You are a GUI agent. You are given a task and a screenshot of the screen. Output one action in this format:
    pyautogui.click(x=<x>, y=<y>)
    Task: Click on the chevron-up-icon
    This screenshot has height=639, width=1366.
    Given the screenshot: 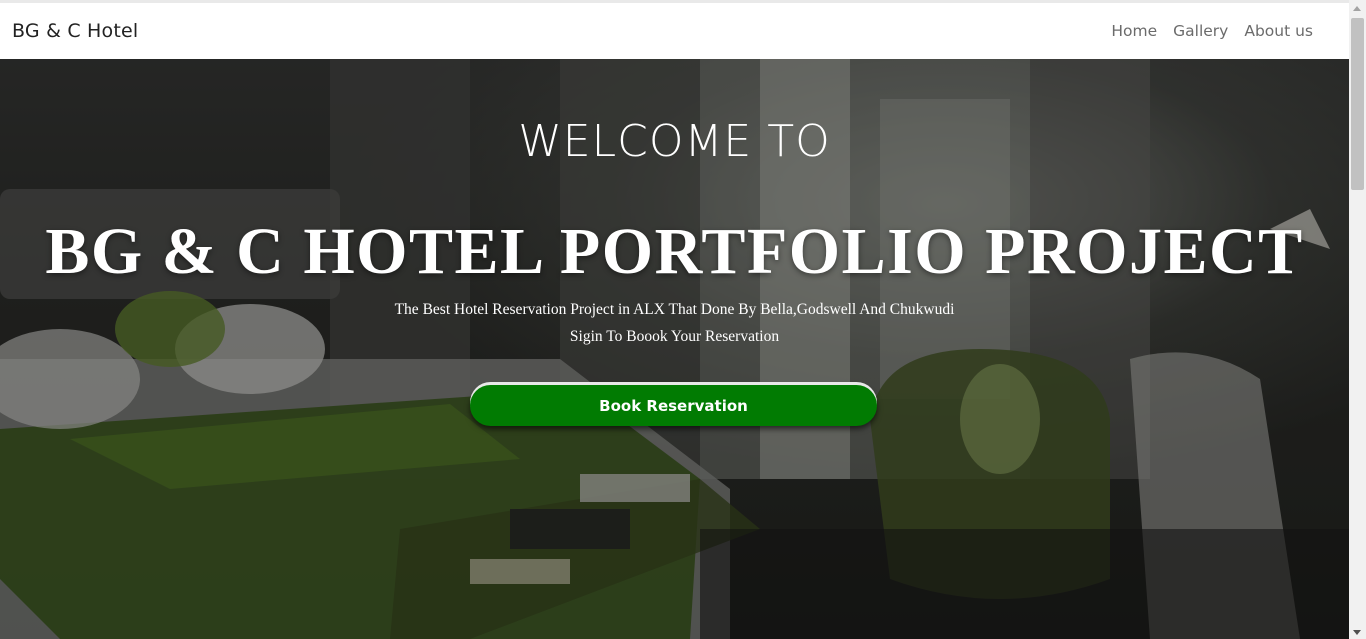 What is the action you would take?
    pyautogui.click(x=1357, y=8)
    